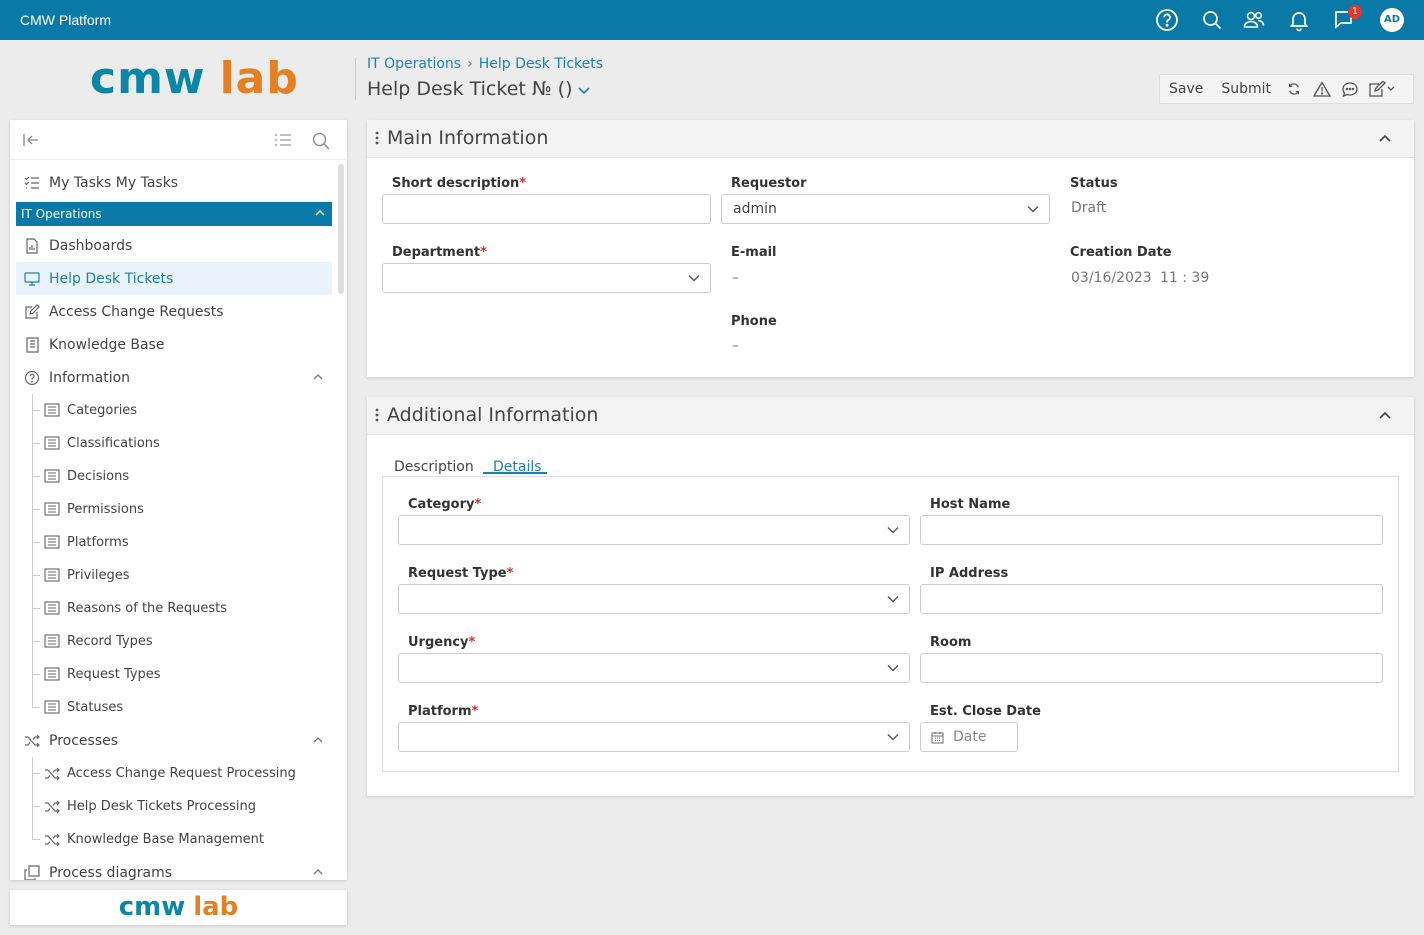 The height and width of the screenshot is (935, 1424). What do you see at coordinates (32, 872) in the screenshot?
I see `copy-icon` at bounding box center [32, 872].